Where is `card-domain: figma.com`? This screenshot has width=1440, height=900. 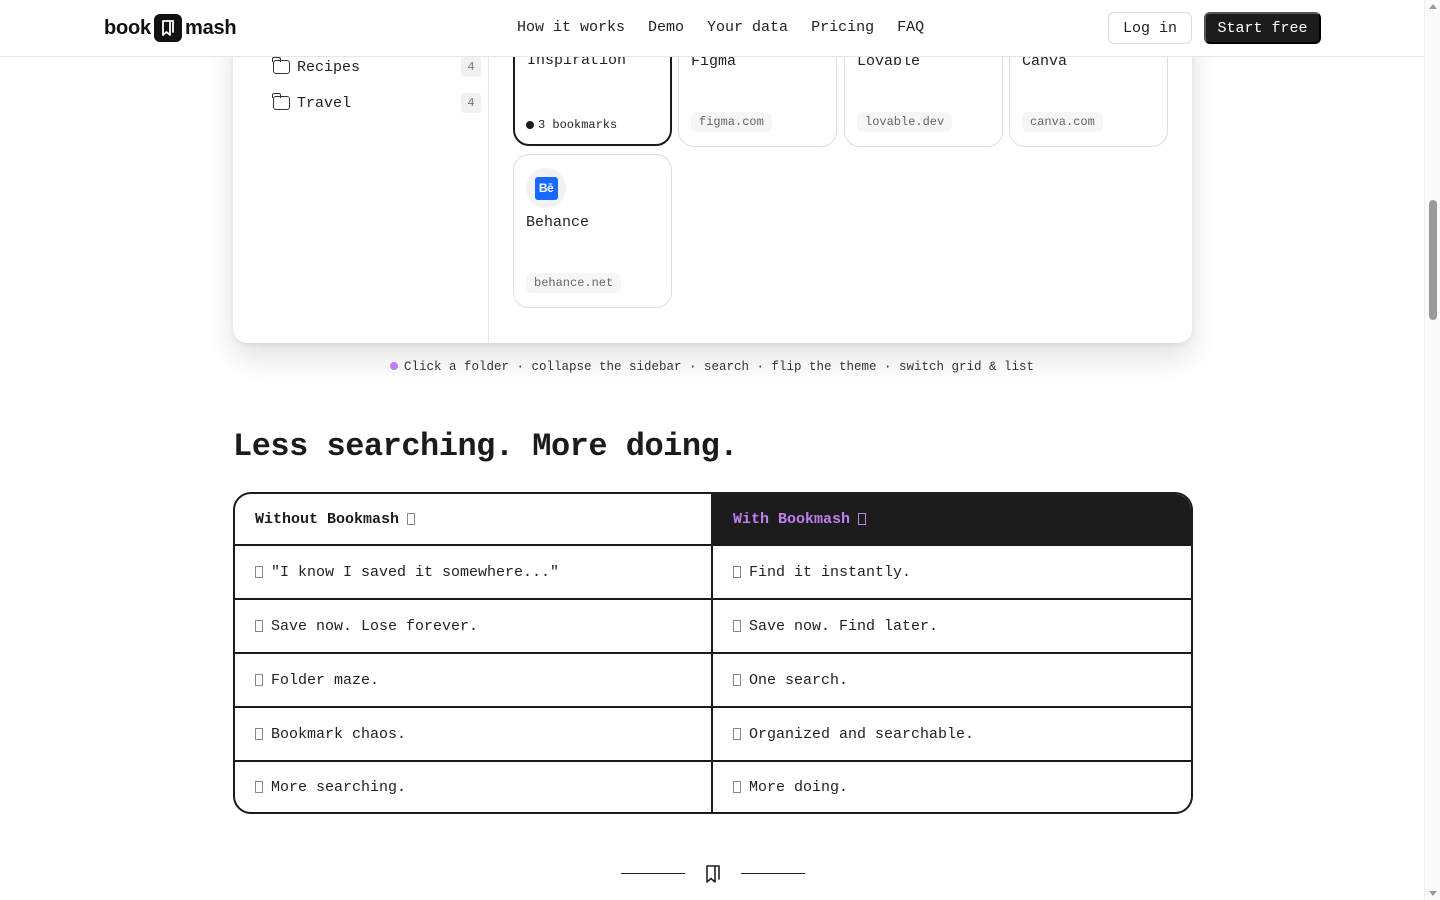 card-domain: figma.com is located at coordinates (731, 122).